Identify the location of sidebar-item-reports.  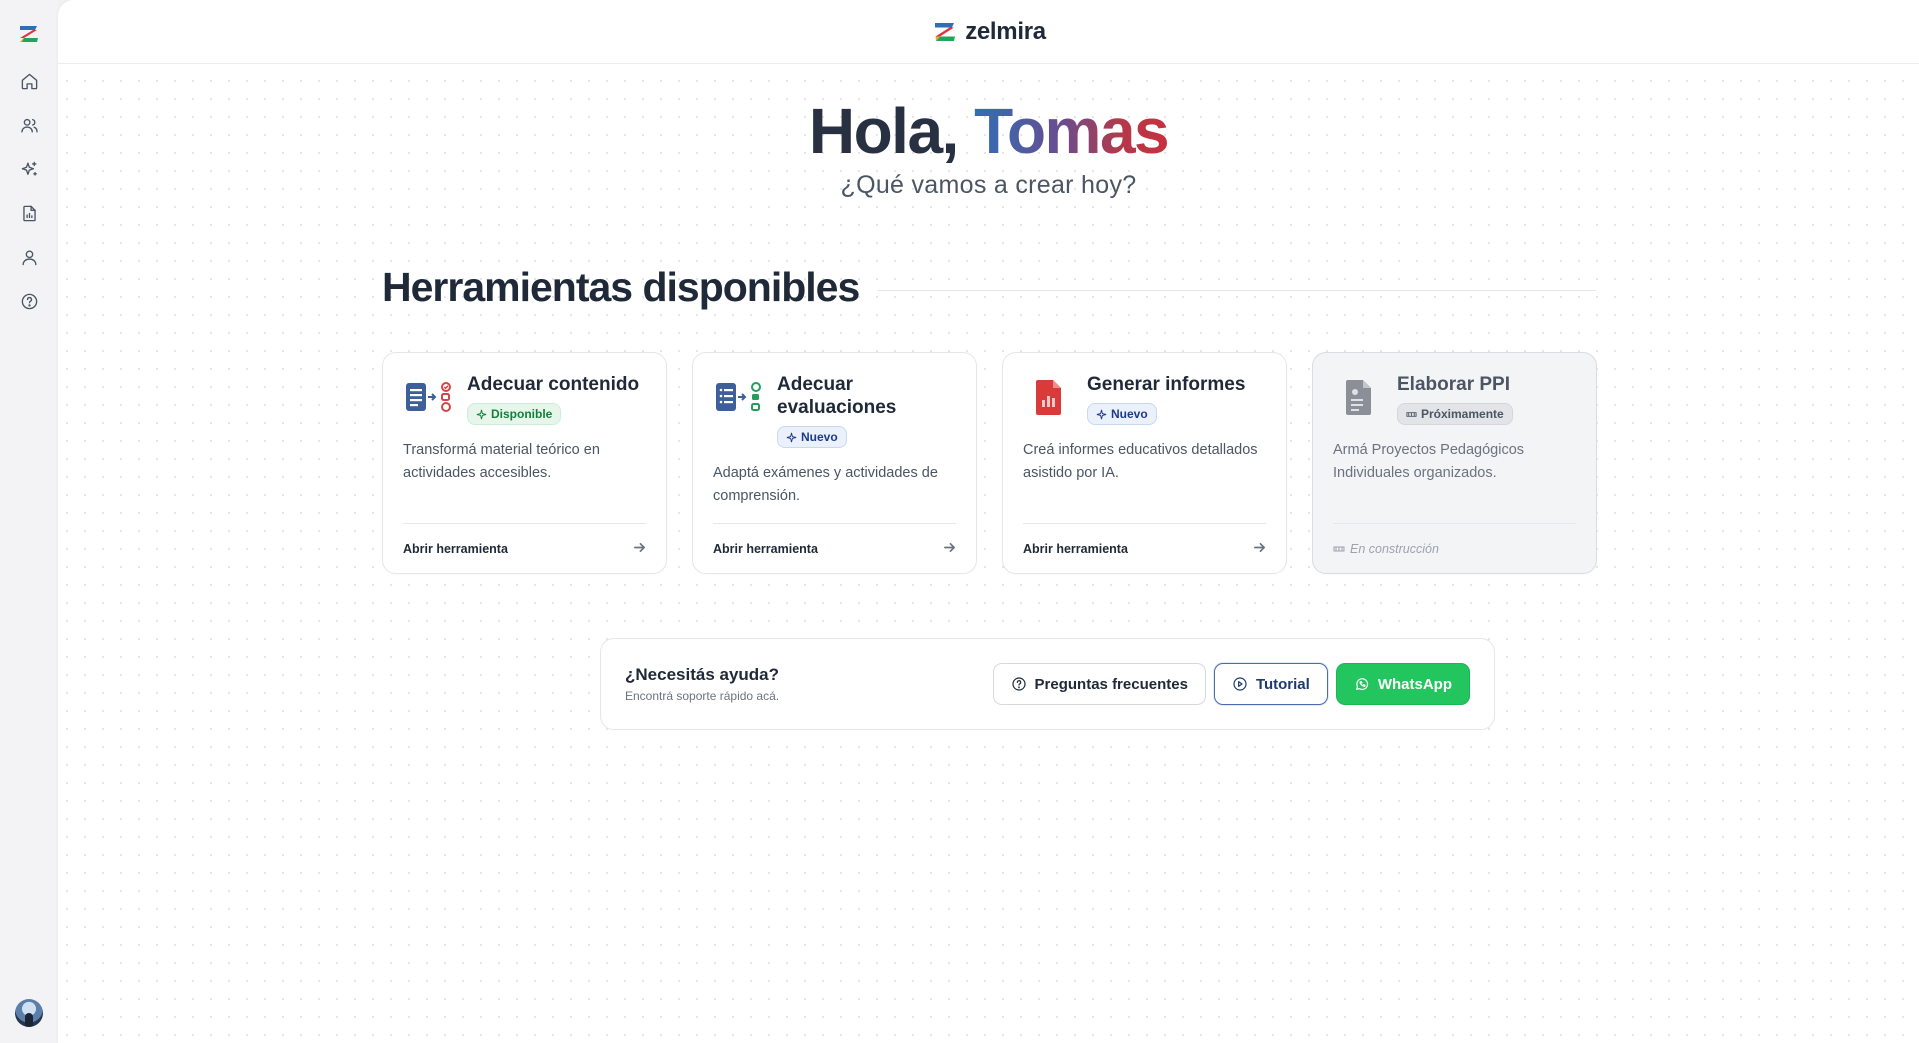
(29, 213).